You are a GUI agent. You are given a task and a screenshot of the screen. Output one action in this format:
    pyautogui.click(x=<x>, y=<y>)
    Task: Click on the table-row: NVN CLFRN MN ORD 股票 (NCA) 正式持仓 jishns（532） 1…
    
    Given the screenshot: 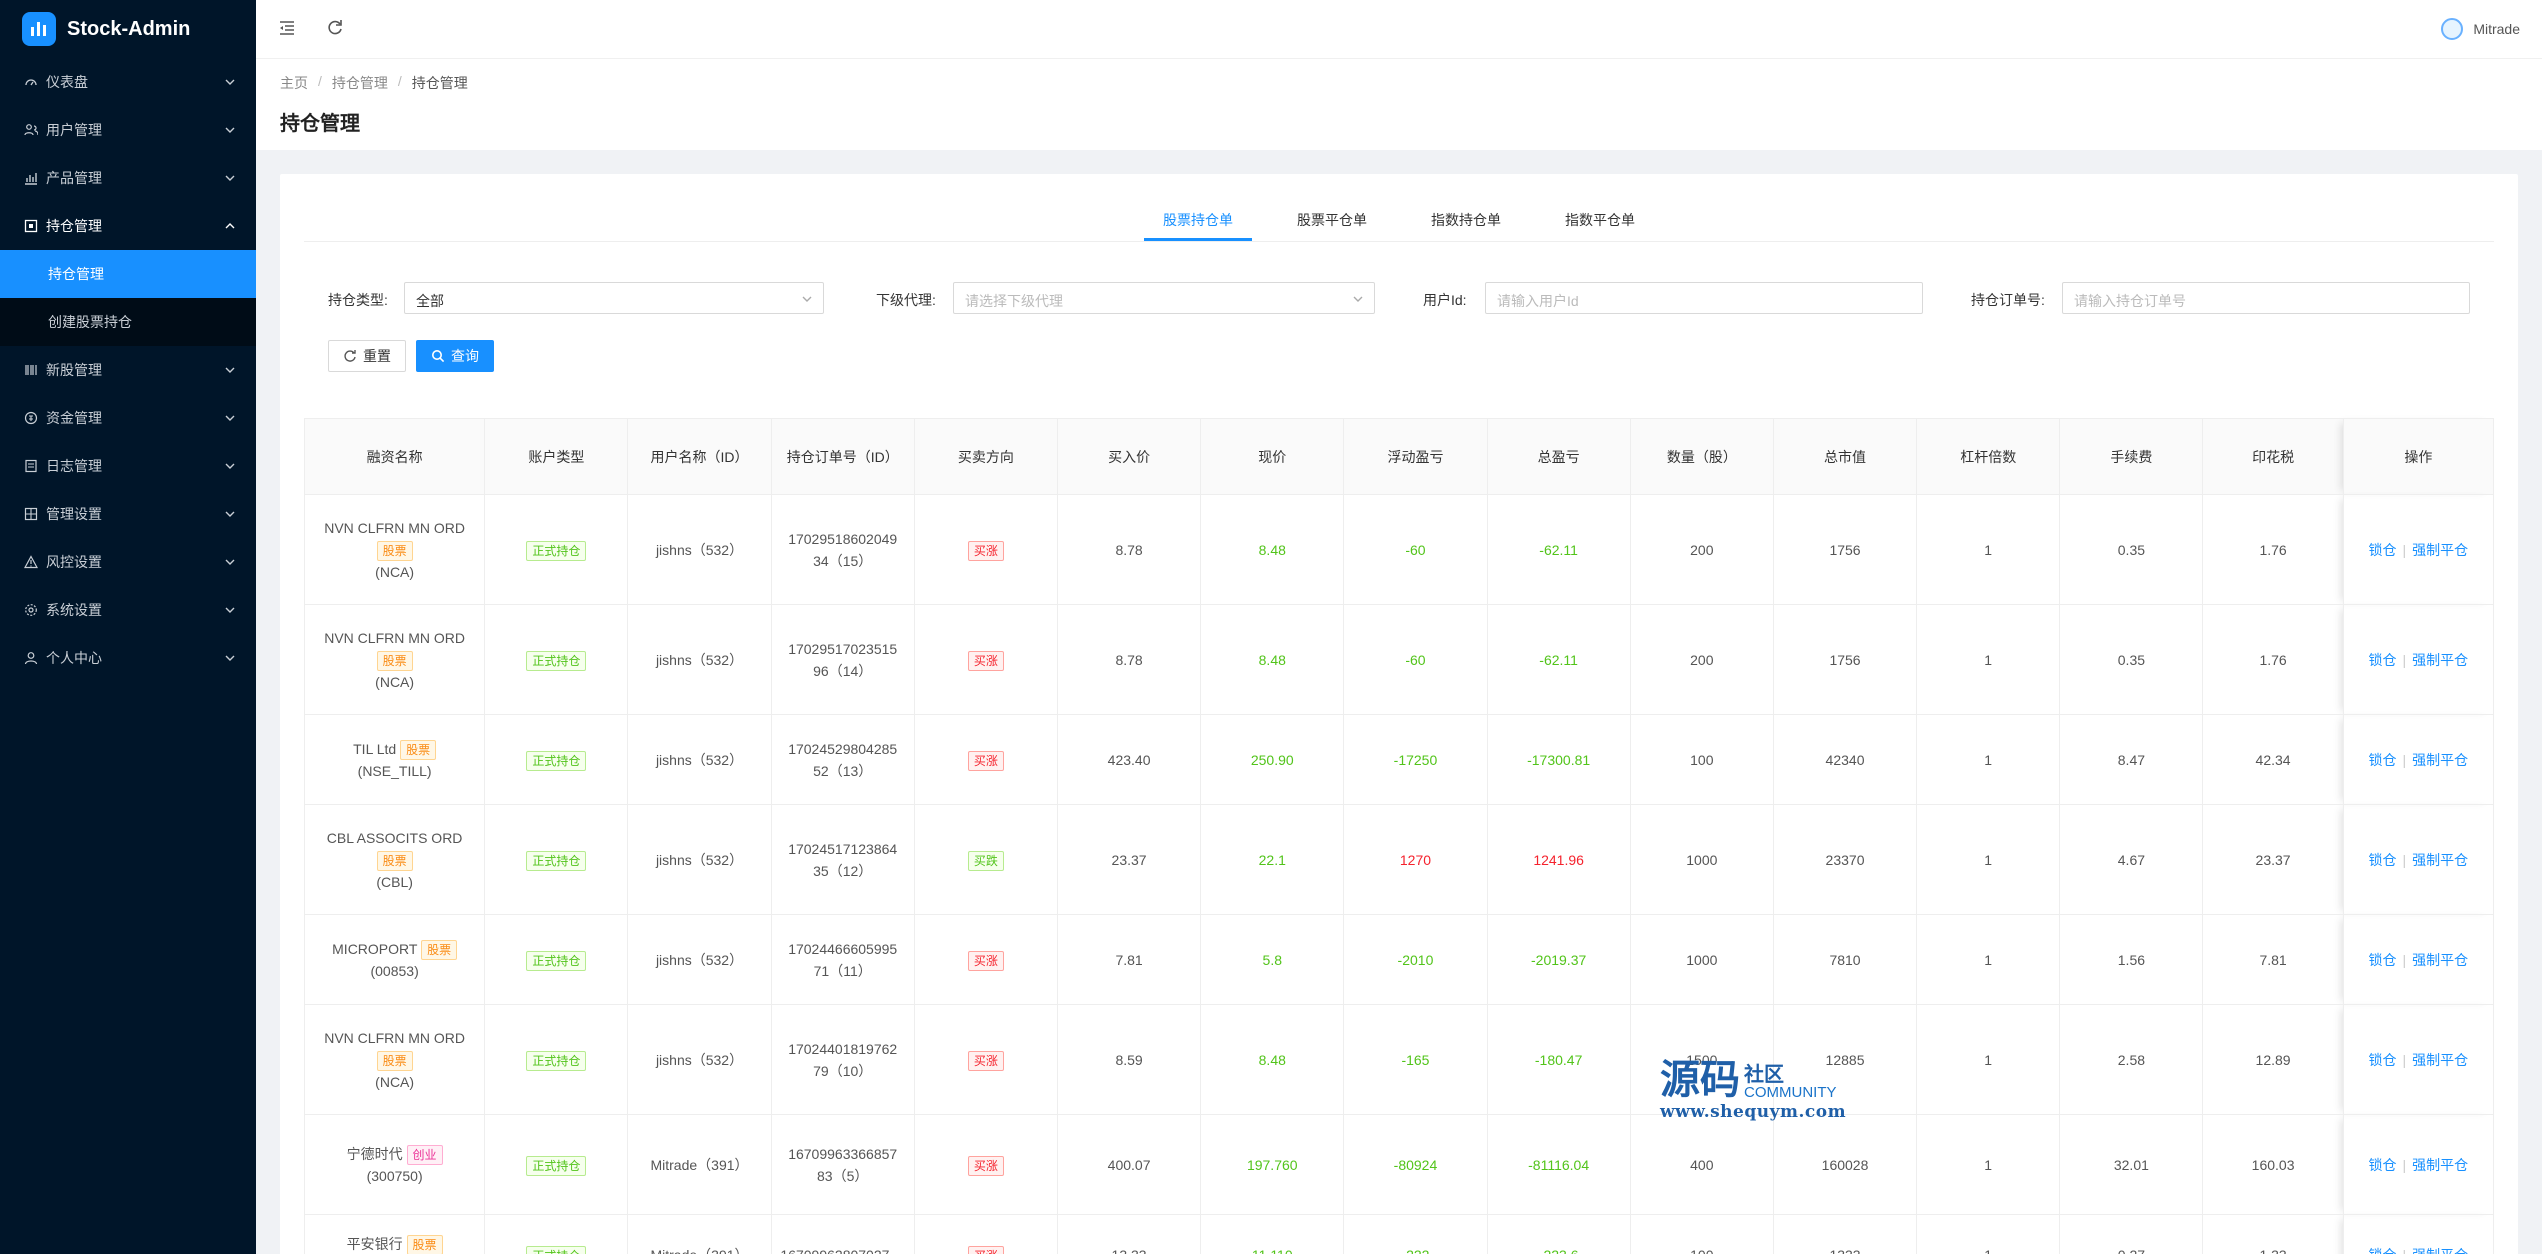 What is the action you would take?
    pyautogui.click(x=1399, y=1059)
    